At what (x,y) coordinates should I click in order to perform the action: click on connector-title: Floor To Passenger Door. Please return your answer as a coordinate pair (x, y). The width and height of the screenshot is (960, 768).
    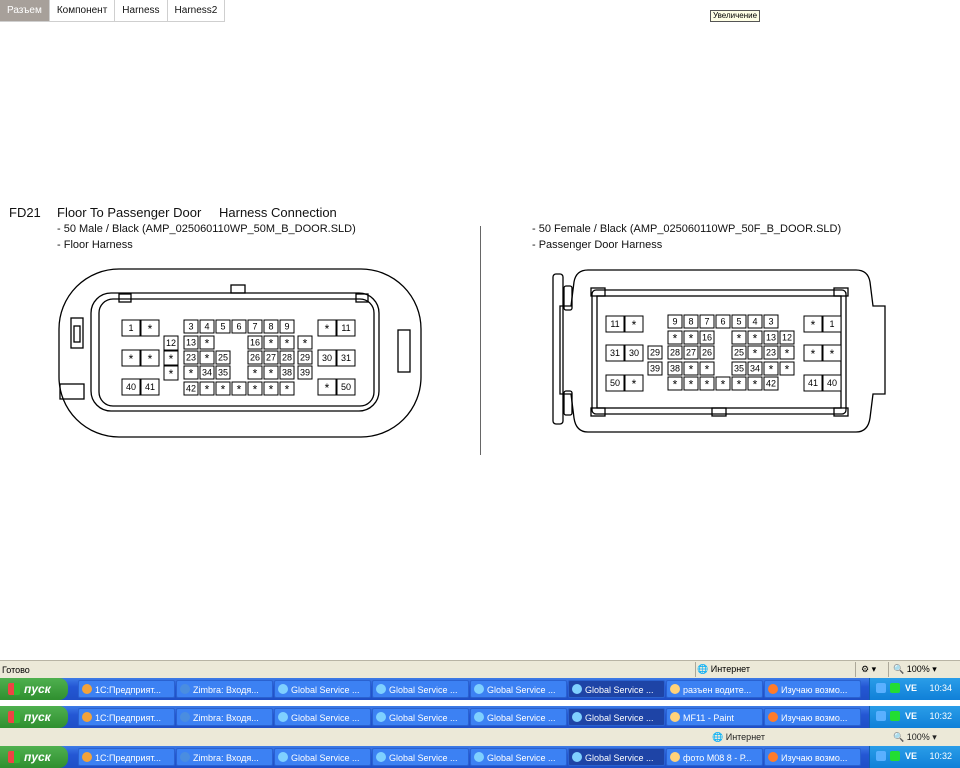
    Looking at the image, I should click on (129, 212).